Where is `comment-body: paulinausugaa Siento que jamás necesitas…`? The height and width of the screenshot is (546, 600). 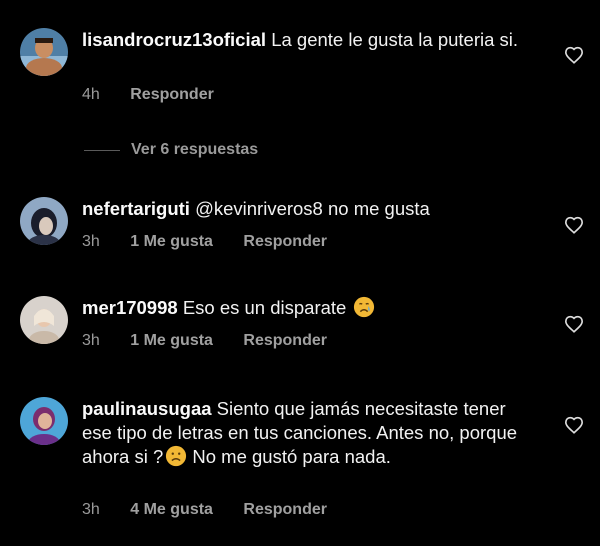
comment-body: paulinausugaa Siento que jamás necesitas… is located at coordinates (306, 433).